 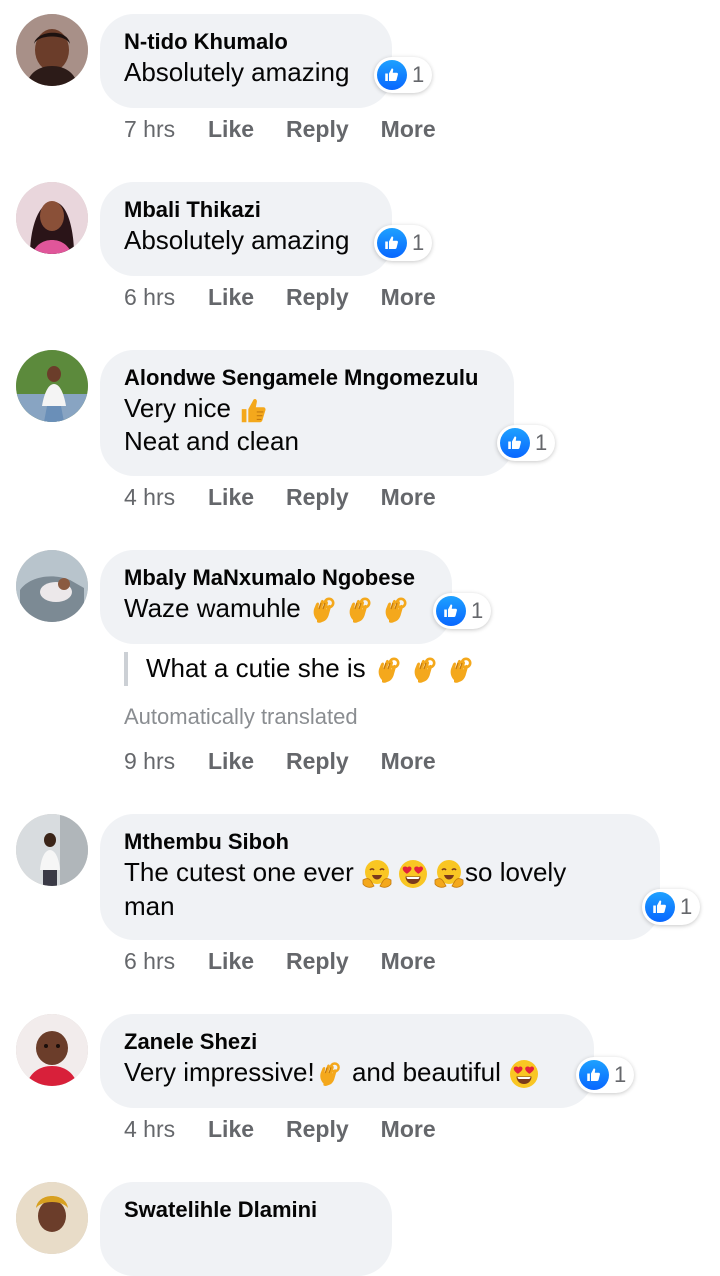 I want to click on thumbs-up-emoji, so click(x=253, y=410).